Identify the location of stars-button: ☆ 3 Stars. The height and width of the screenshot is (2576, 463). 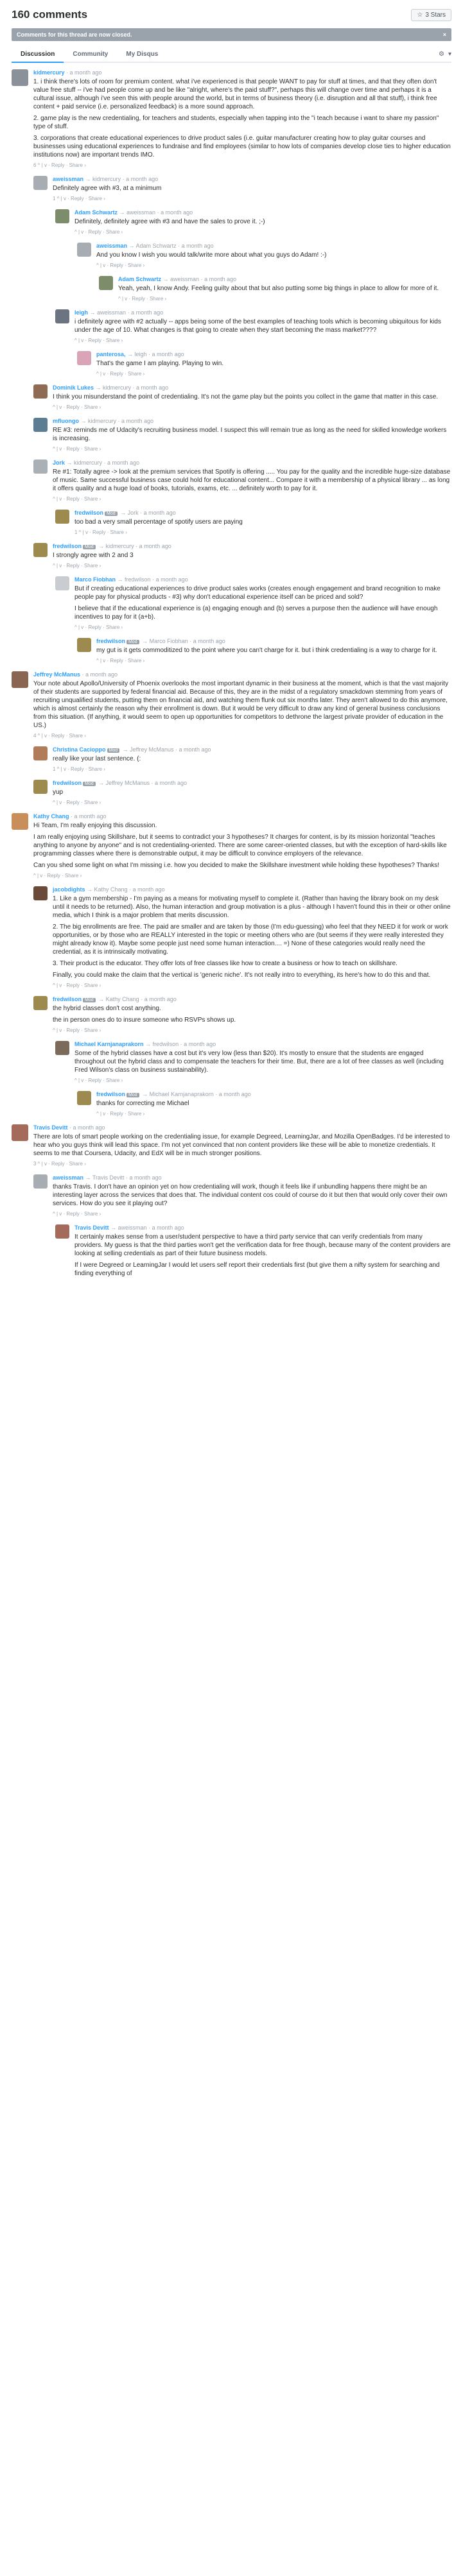
(431, 14).